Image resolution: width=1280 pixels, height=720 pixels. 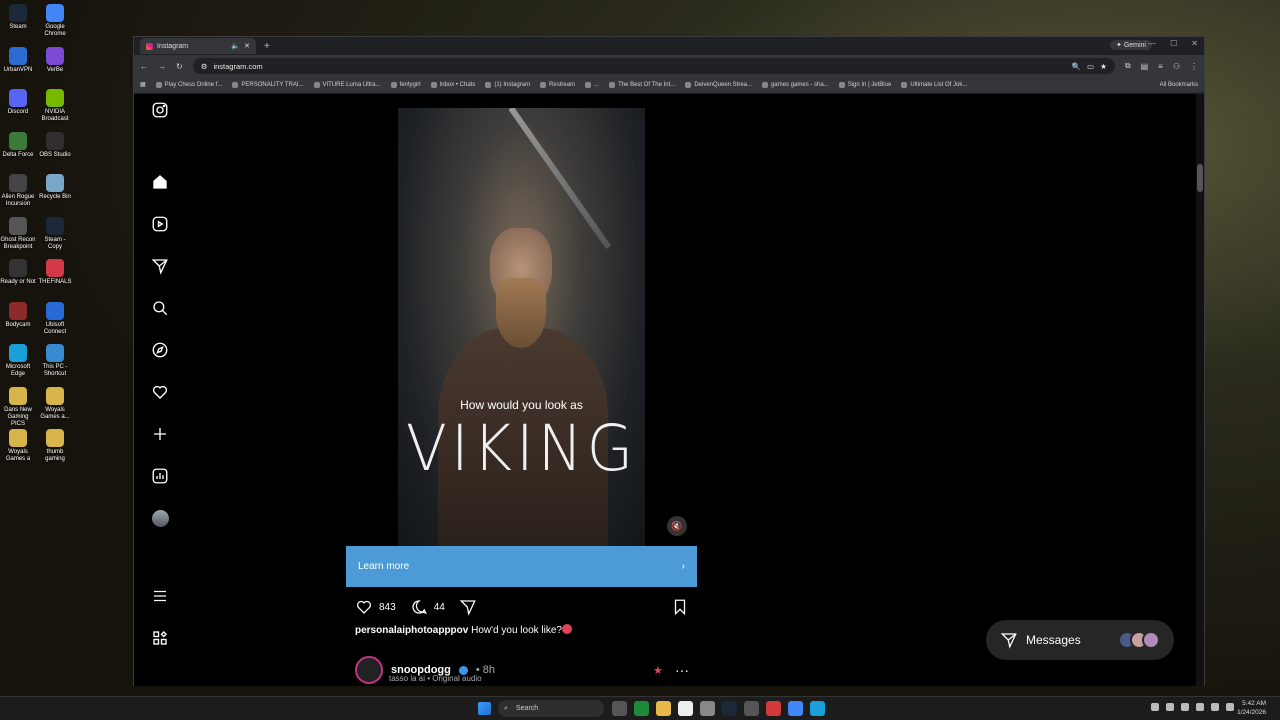 What do you see at coordinates (18, 102) in the screenshot?
I see `desktop-icon: Discord` at bounding box center [18, 102].